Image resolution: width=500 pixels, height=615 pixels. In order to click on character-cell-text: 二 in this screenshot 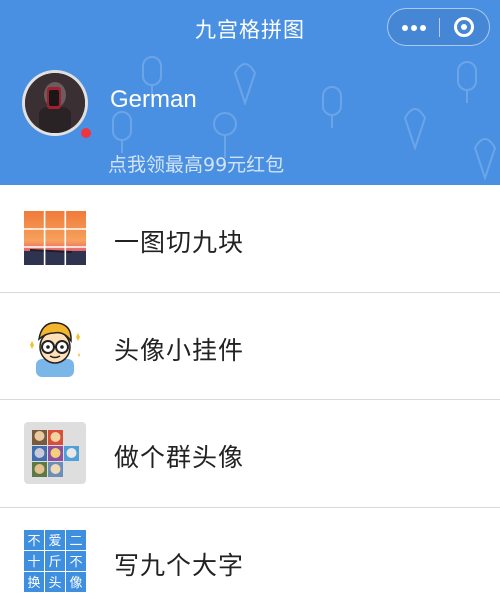, I will do `click(75, 541)`.